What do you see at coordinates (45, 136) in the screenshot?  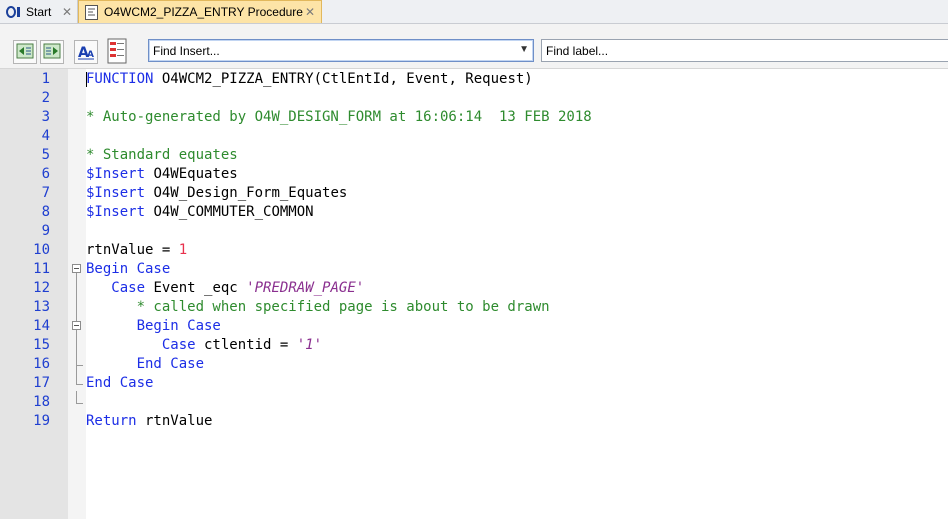 I see `line-number: 4` at bounding box center [45, 136].